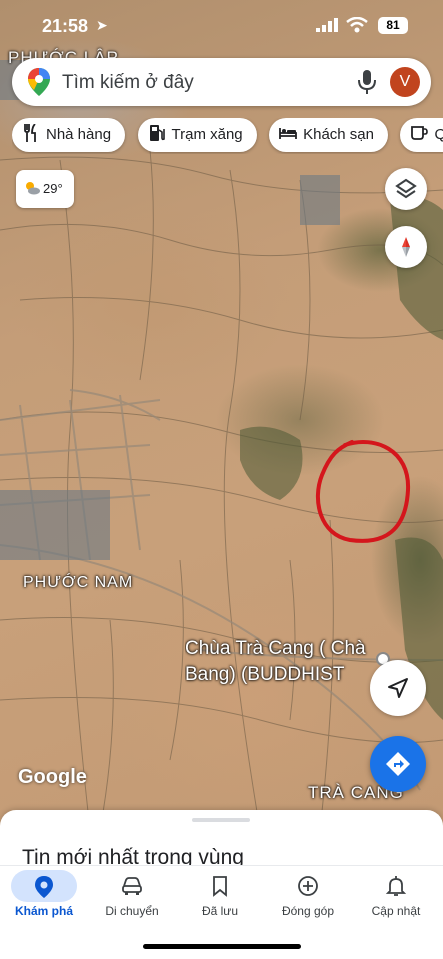 Image resolution: width=443 pixels, height=959 pixels. What do you see at coordinates (288, 133) in the screenshot?
I see `bed-icon` at bounding box center [288, 133].